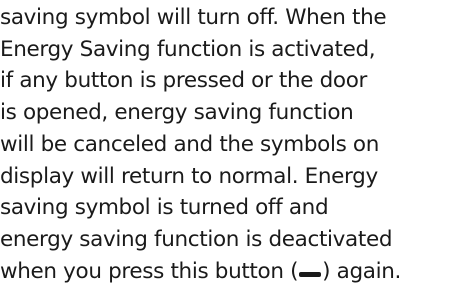  Describe the element at coordinates (310, 274) in the screenshot. I see `minus-bar-icon` at that location.